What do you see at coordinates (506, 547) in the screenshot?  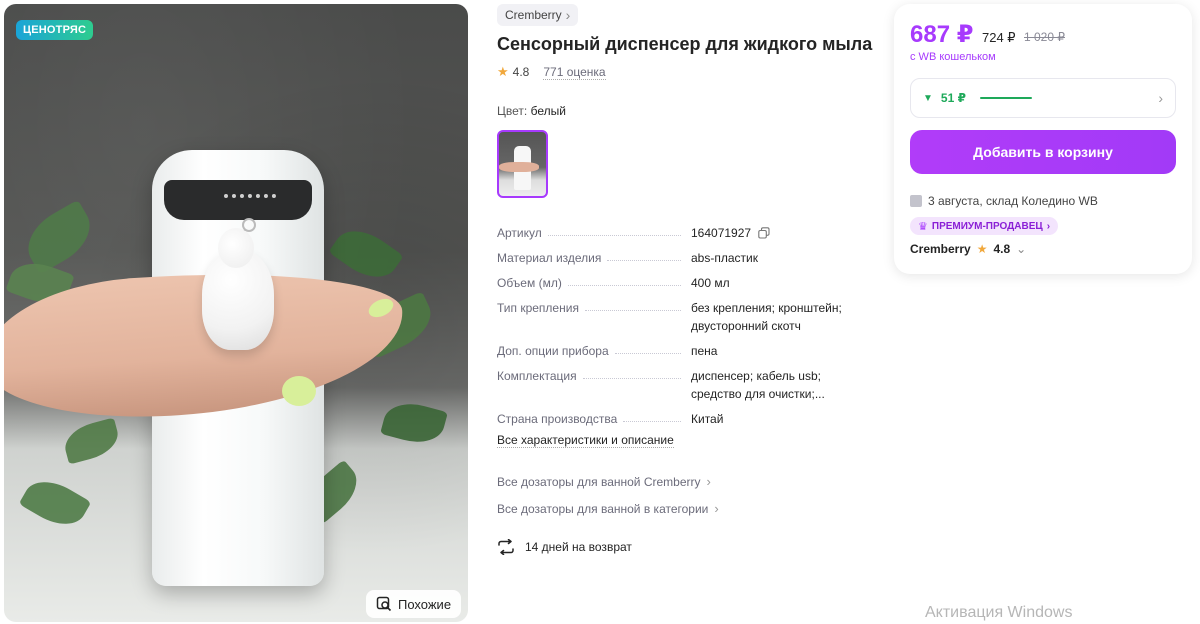 I see `return-arrows-icon` at bounding box center [506, 547].